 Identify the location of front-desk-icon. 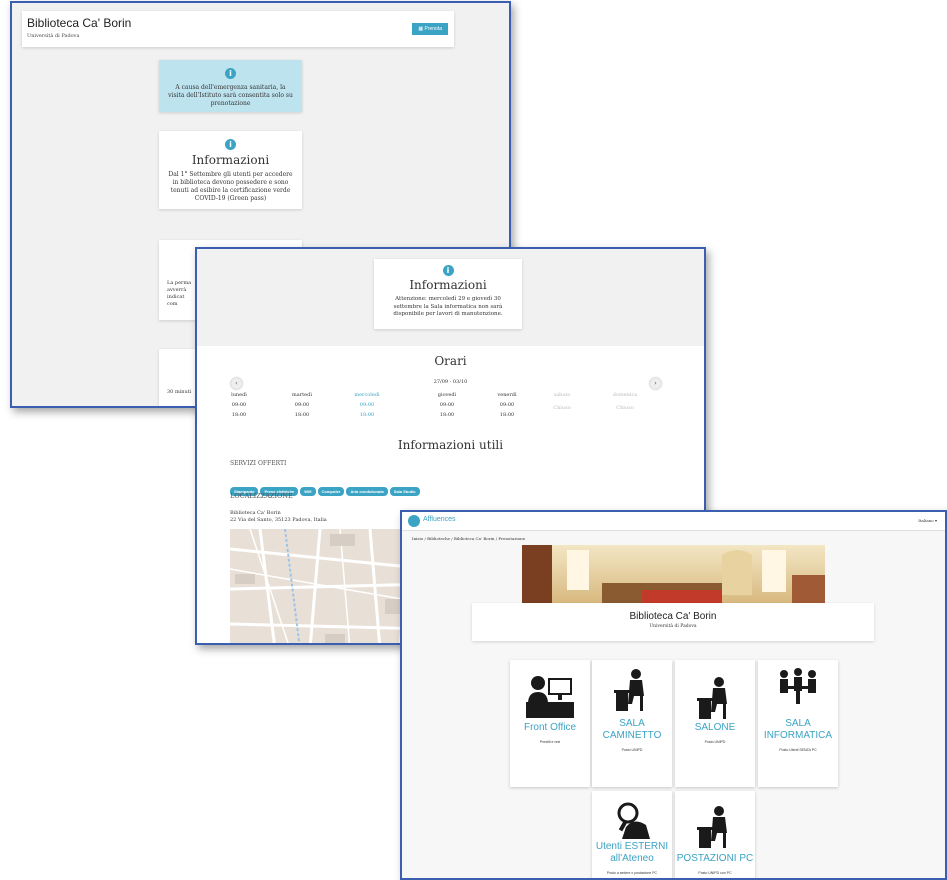
(550, 697).